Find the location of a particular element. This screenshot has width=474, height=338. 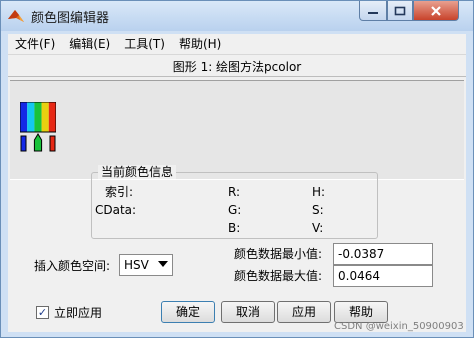

cdata-min-label: 颜色数据最小值: is located at coordinates (278, 254).